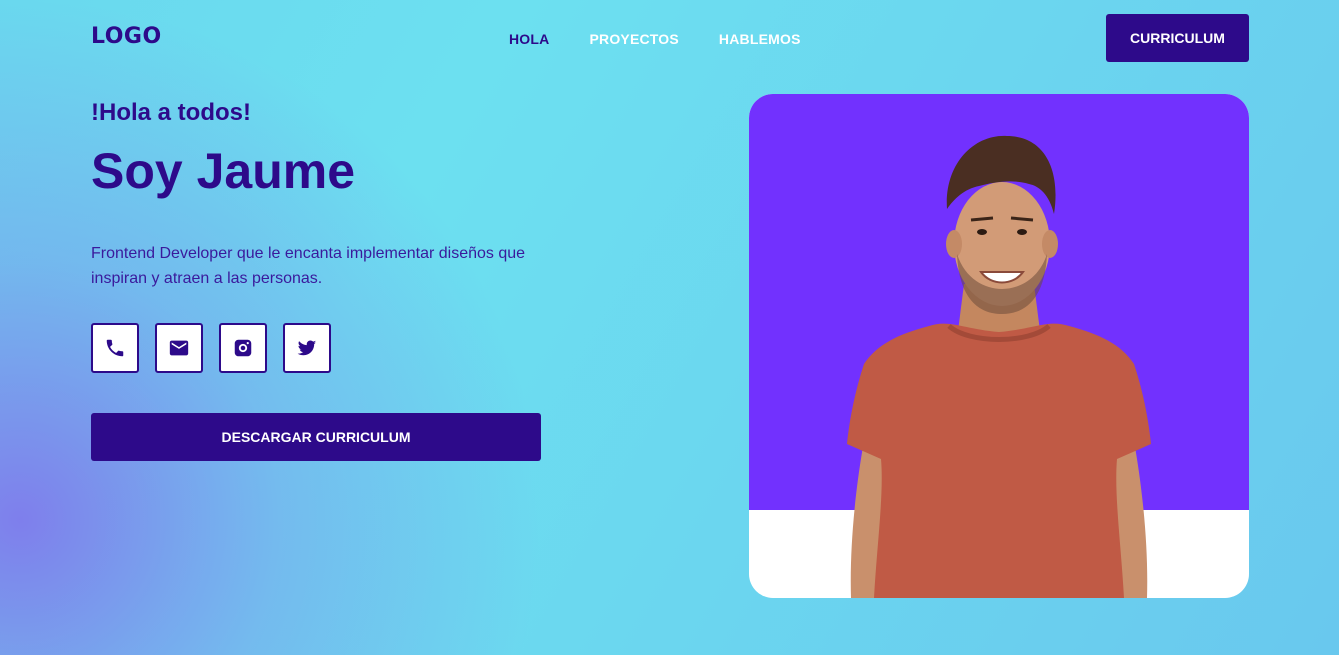 This screenshot has width=1339, height=655. Describe the element at coordinates (126, 36) in the screenshot. I see `logo: LOGO` at that location.